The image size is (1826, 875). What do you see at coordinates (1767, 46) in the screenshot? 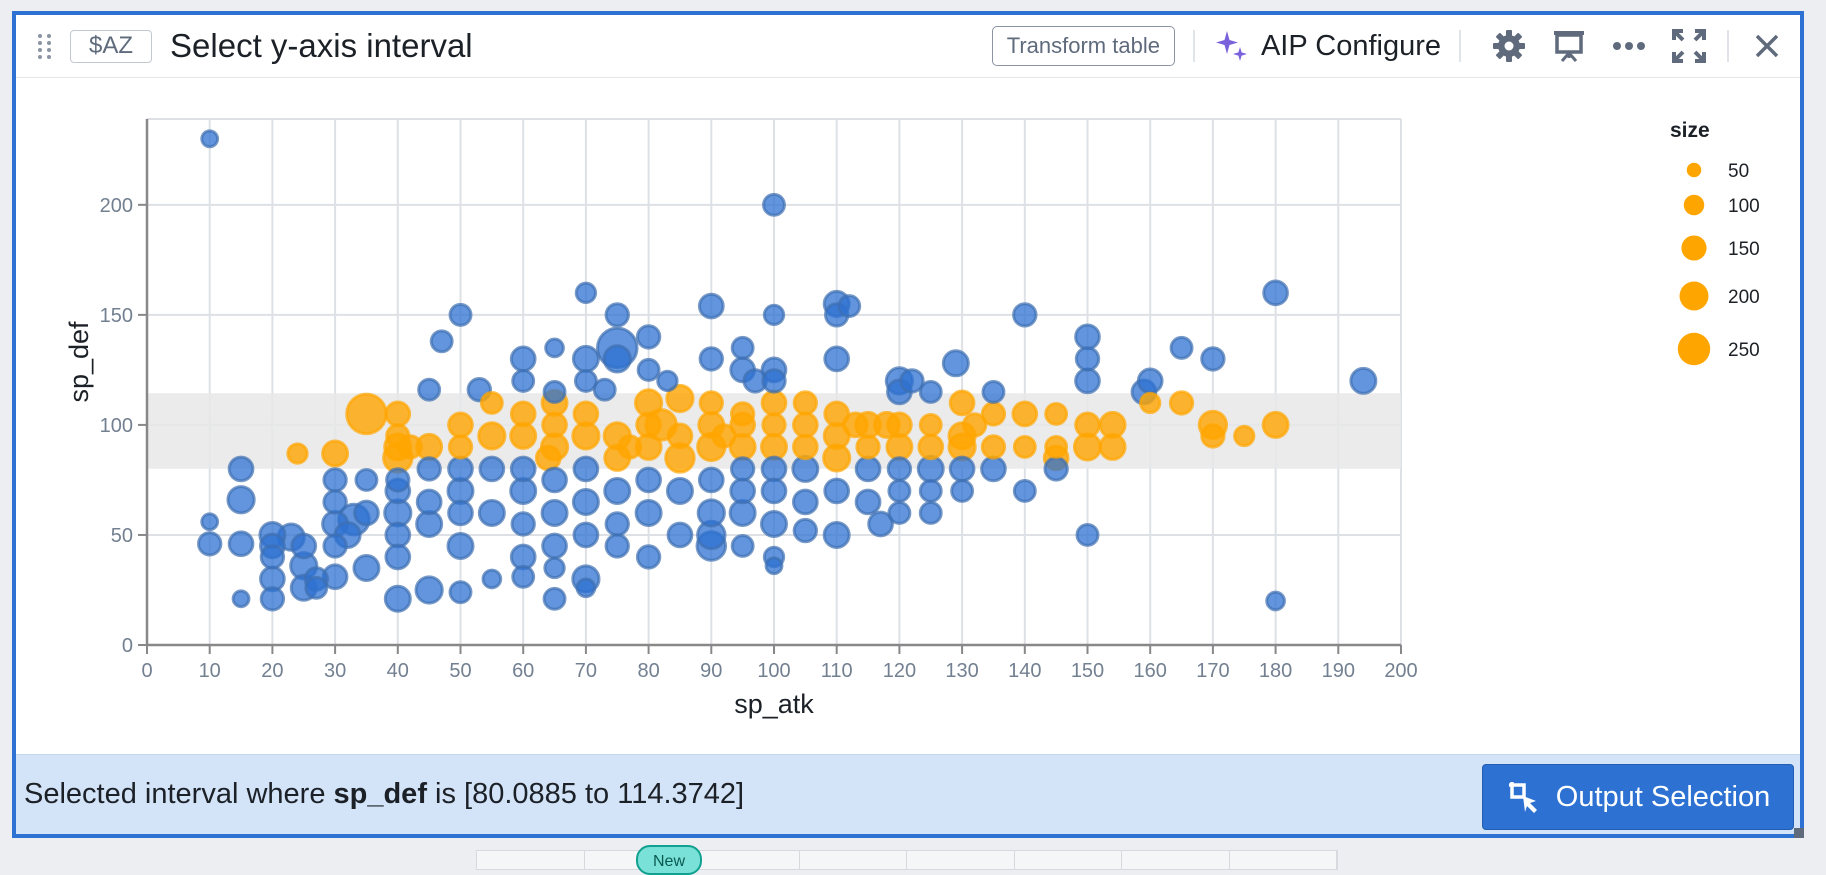
I see `close-button` at bounding box center [1767, 46].